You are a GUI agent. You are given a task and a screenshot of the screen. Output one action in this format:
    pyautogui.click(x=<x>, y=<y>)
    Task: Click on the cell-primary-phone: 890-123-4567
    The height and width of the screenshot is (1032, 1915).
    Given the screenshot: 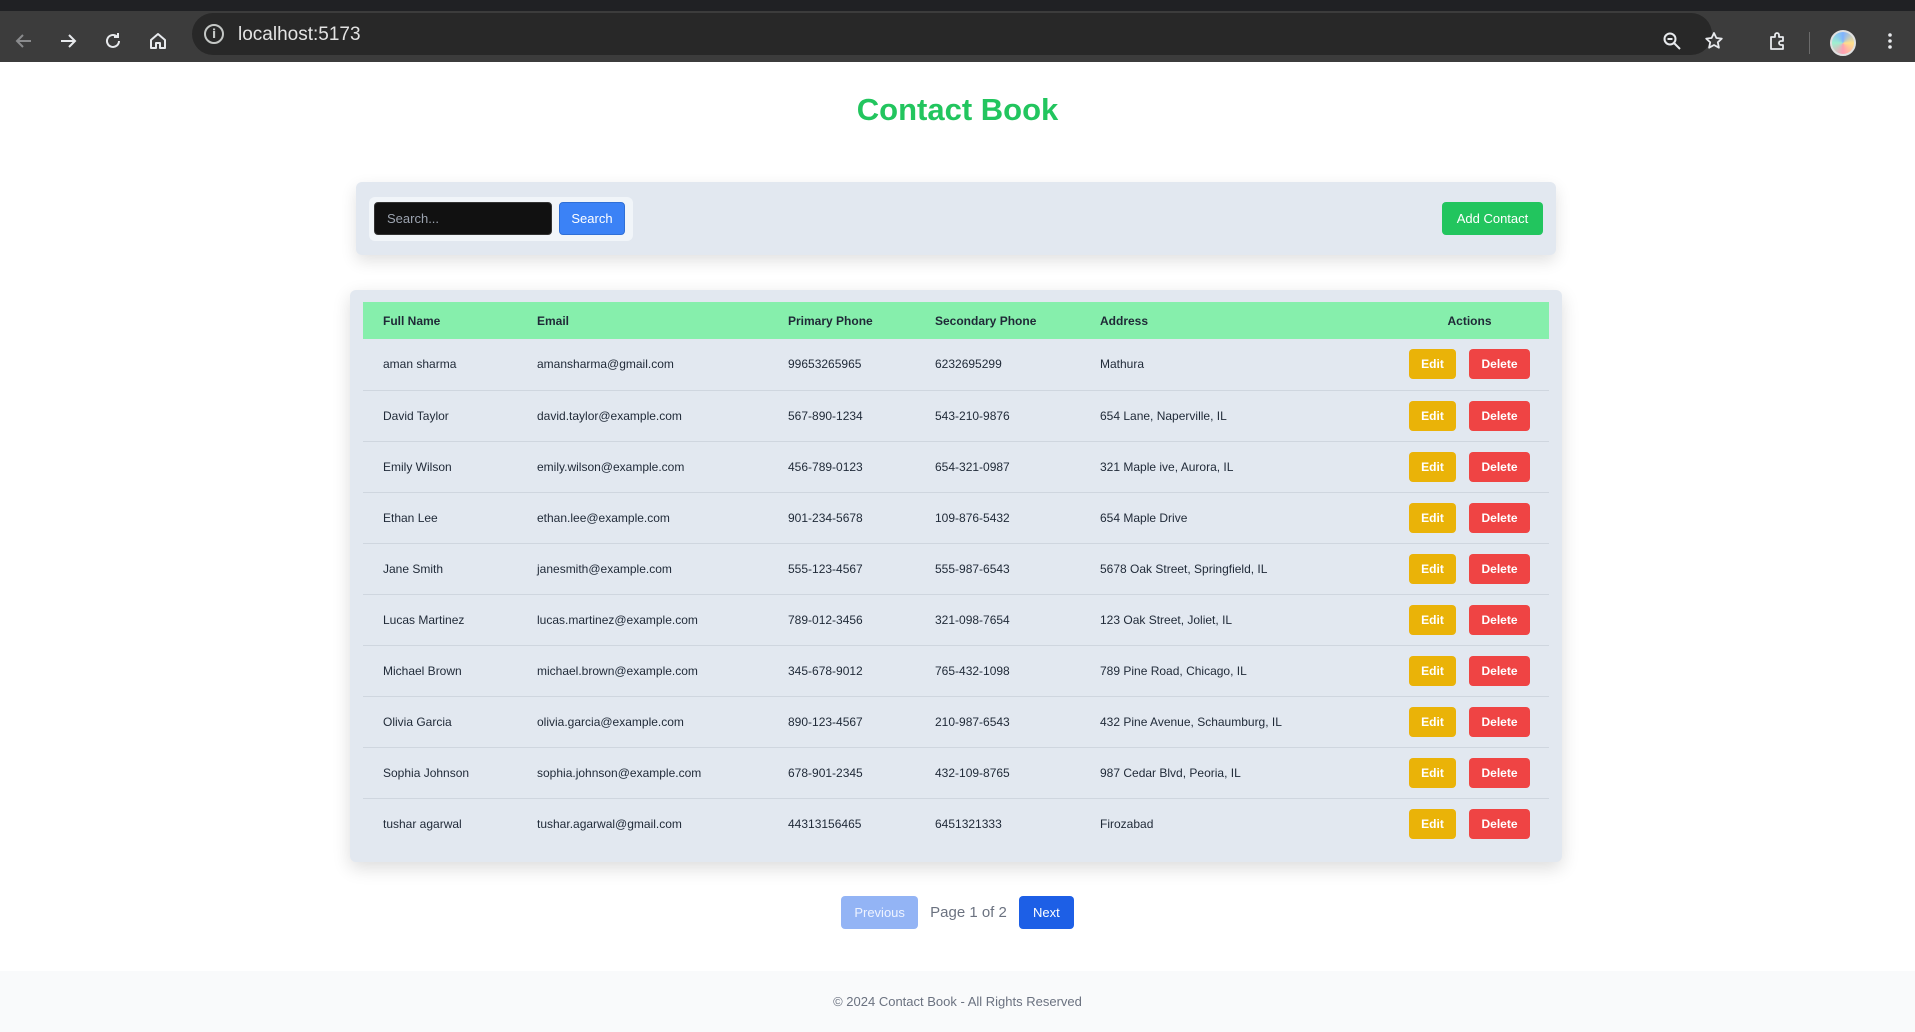 What is the action you would take?
    pyautogui.click(x=825, y=721)
    